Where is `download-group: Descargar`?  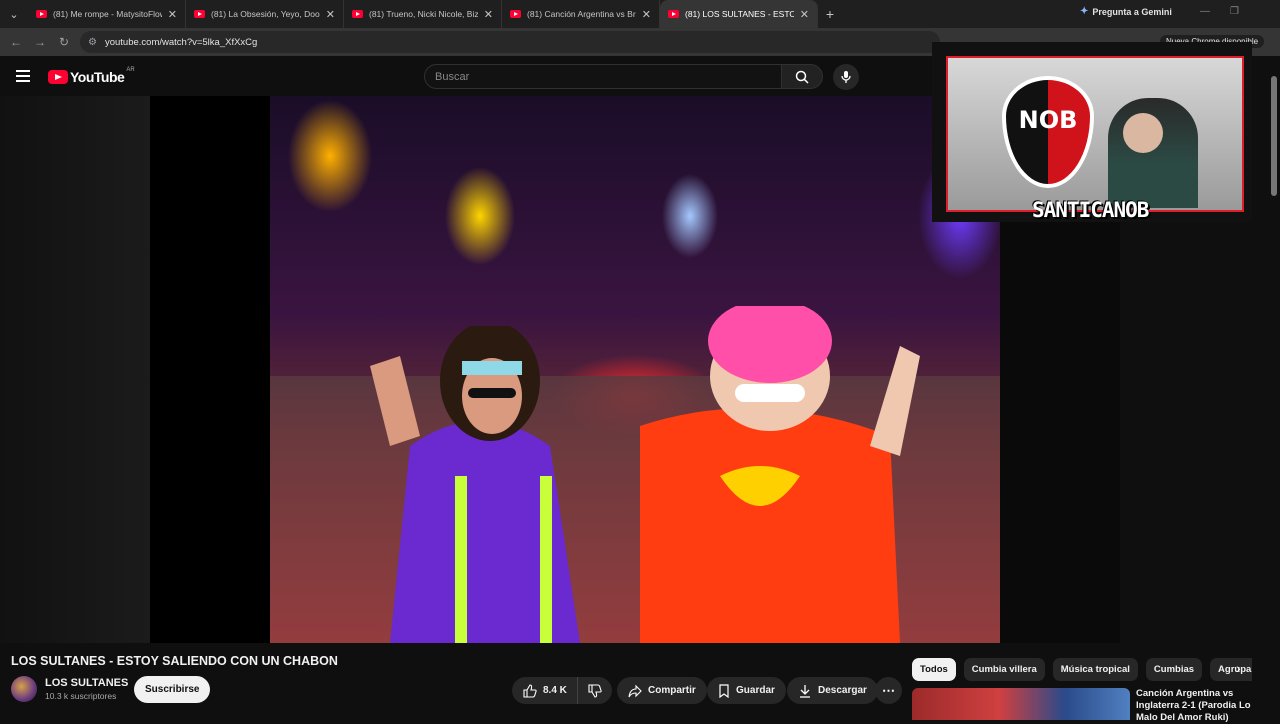 download-group: Descargar is located at coordinates (832, 690).